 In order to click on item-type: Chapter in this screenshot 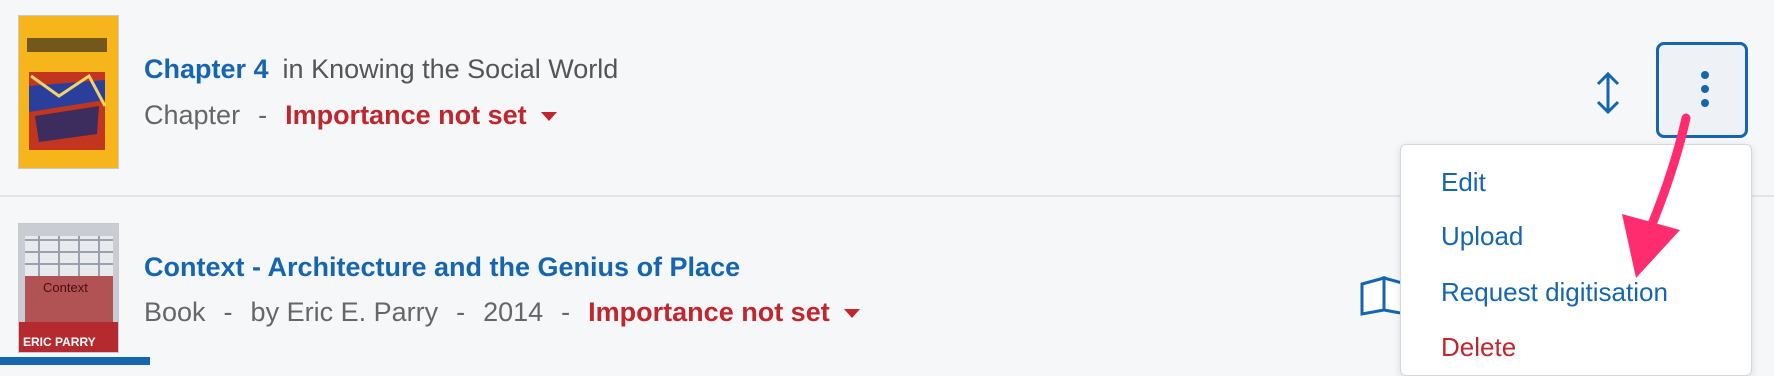, I will do `click(192, 115)`.